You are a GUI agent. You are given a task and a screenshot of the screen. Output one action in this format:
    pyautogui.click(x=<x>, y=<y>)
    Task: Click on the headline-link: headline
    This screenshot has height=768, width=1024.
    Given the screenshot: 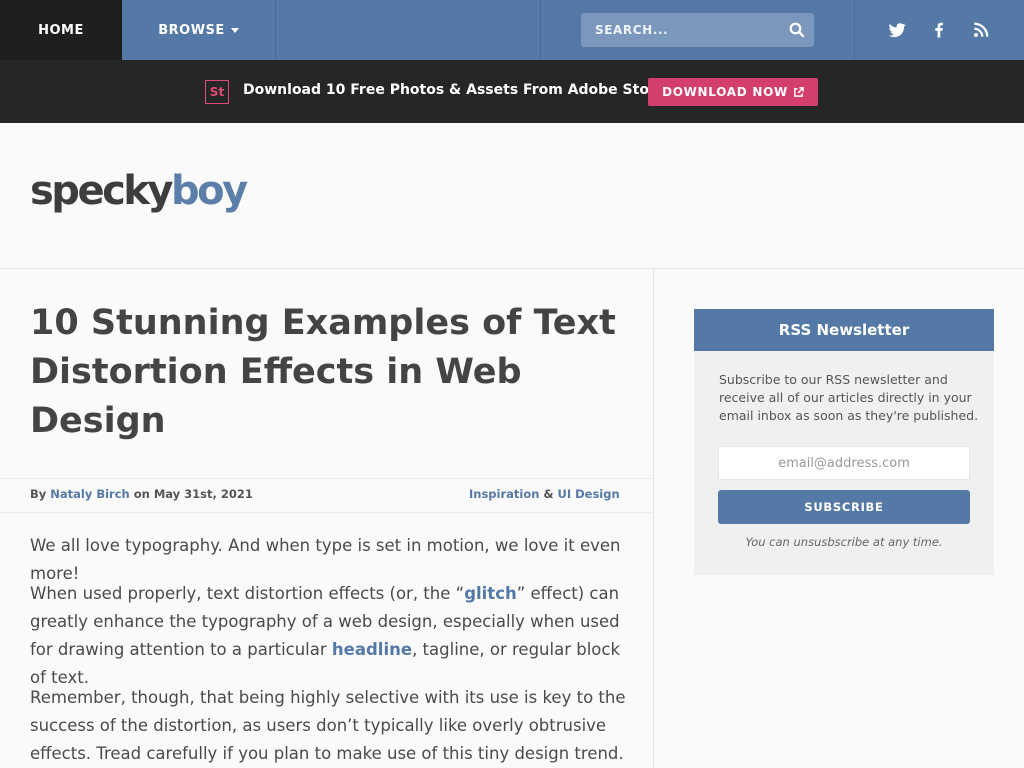 What is the action you would take?
    pyautogui.click(x=372, y=649)
    